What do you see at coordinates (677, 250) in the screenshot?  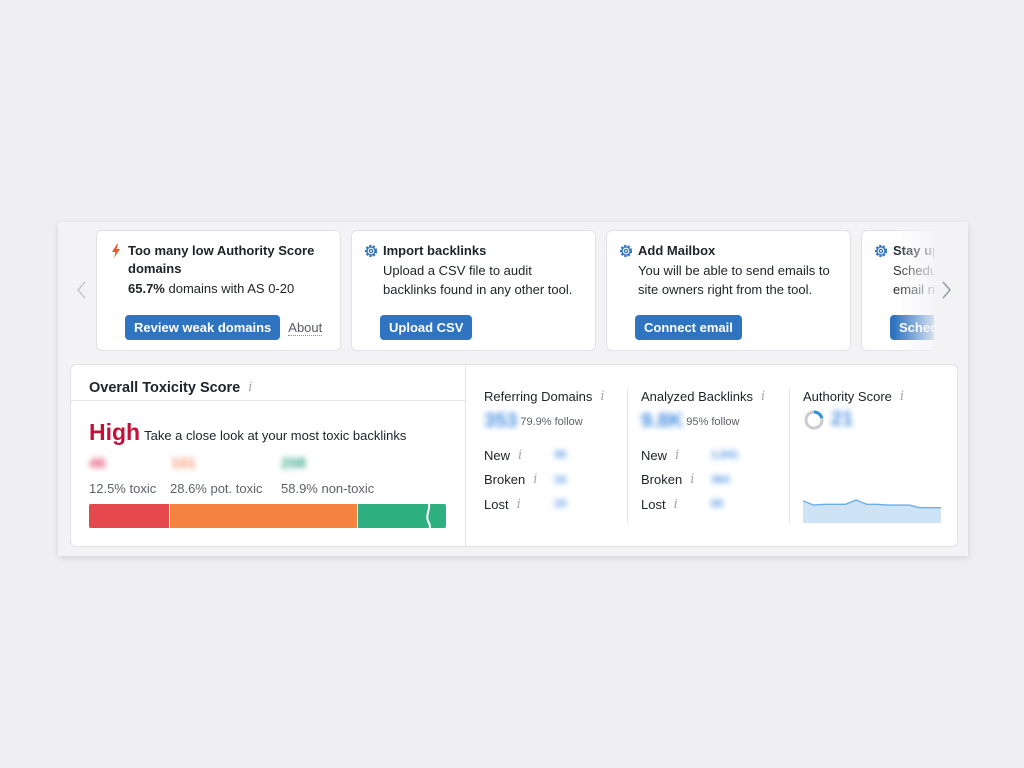 I see `card-title: Add Mailbox` at bounding box center [677, 250].